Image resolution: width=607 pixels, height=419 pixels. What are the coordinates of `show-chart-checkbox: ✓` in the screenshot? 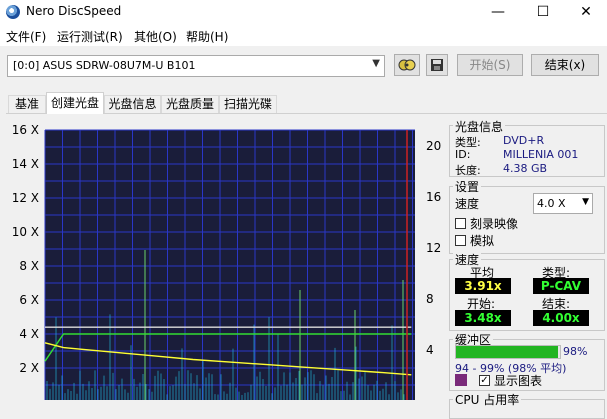 It's located at (484, 380).